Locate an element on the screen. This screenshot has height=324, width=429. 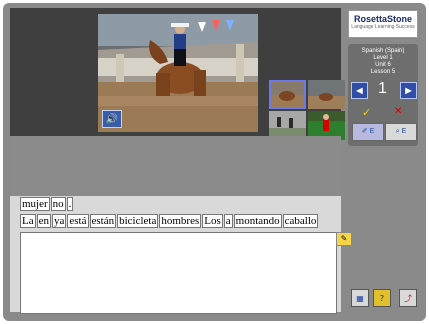
word-tile: no is located at coordinates (58, 204).